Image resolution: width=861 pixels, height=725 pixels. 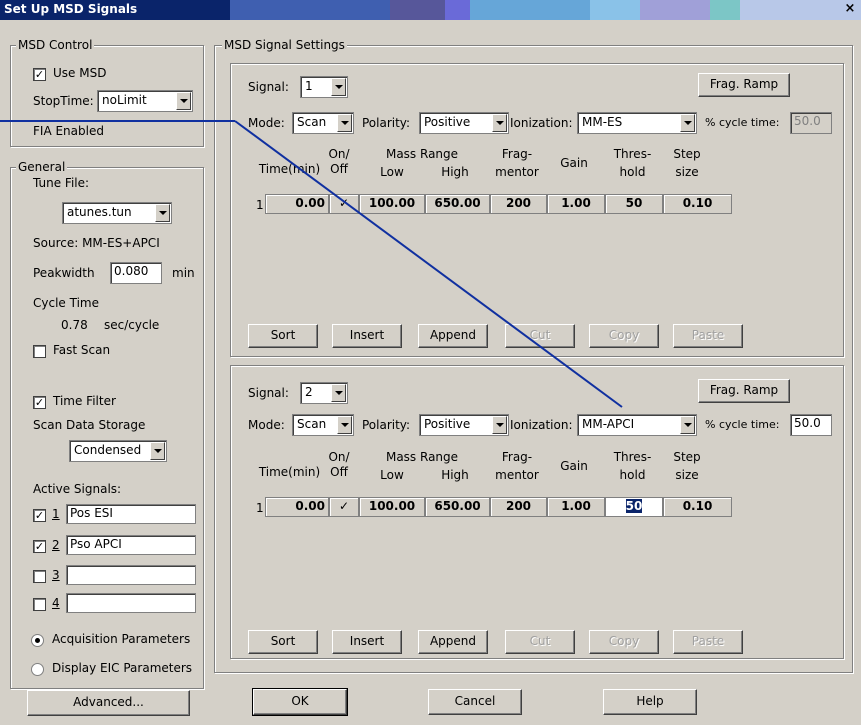 I want to click on use-msd-label: Use MSD, so click(x=80, y=73).